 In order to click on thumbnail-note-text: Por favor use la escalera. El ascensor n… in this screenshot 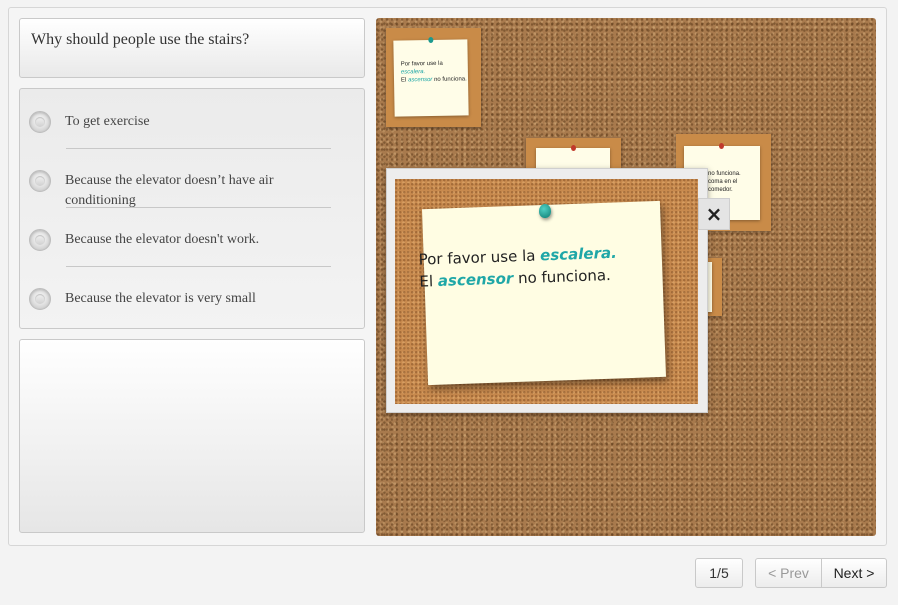, I will do `click(433, 72)`.